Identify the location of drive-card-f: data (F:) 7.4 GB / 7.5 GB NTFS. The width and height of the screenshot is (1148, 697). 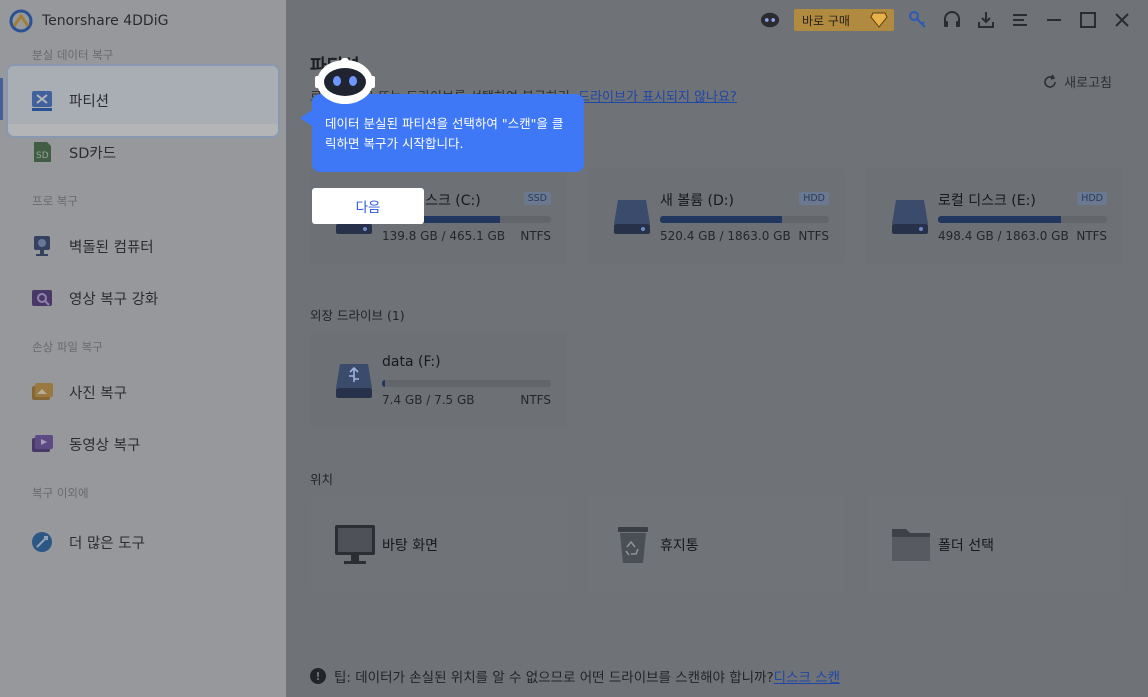
(438, 380).